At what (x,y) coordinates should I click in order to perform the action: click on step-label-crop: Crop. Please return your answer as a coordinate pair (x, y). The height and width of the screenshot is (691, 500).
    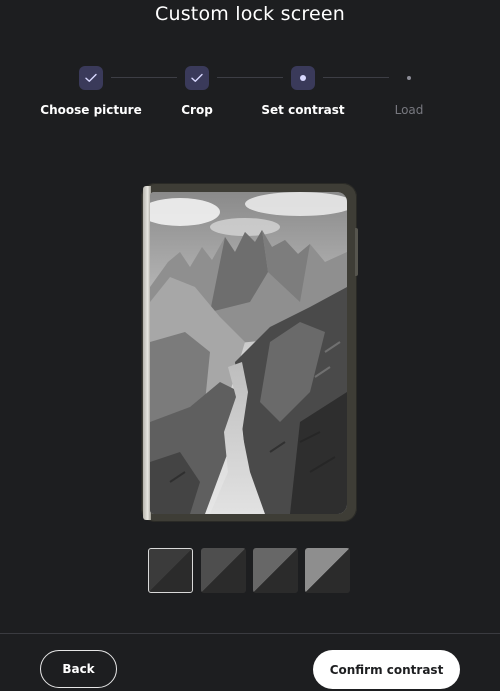
    Looking at the image, I should click on (197, 110).